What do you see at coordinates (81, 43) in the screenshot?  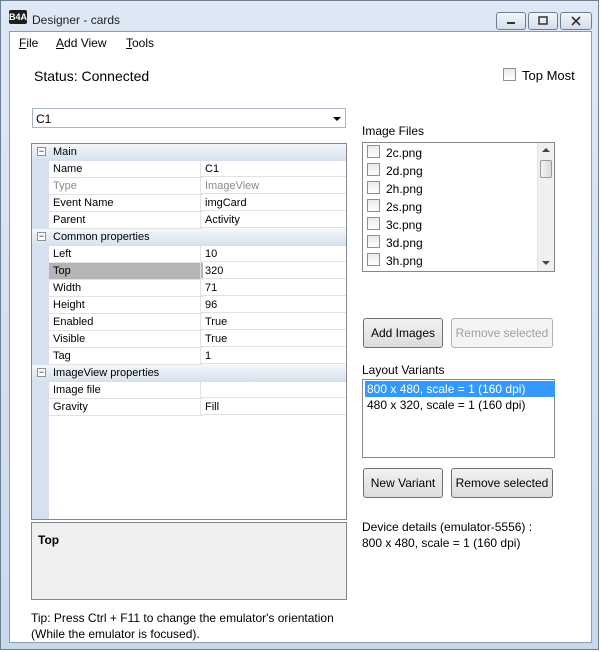 I see `menu-add-view: Add View` at bounding box center [81, 43].